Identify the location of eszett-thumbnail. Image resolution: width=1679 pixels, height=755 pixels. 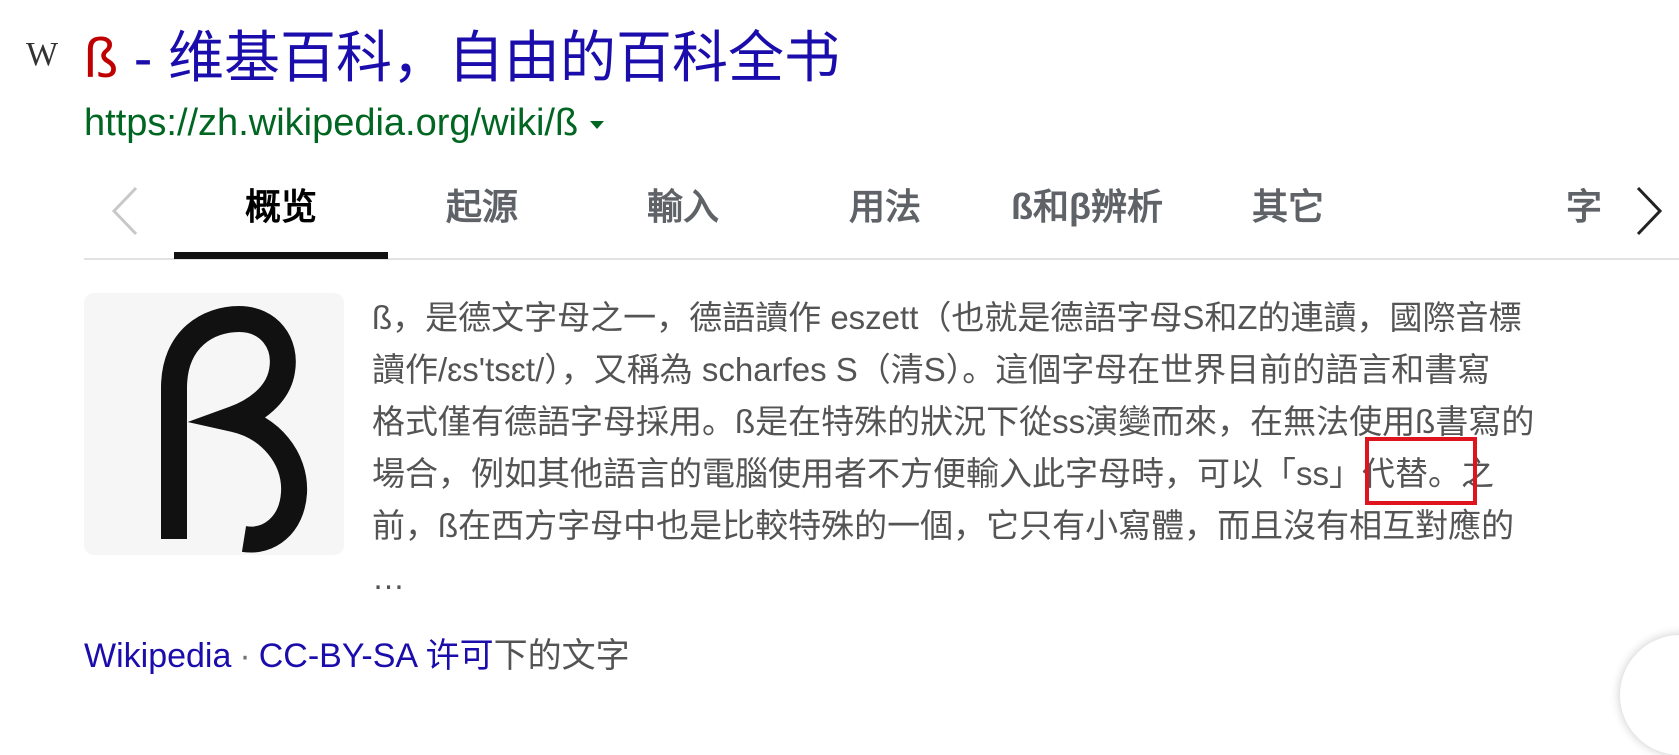
(214, 424).